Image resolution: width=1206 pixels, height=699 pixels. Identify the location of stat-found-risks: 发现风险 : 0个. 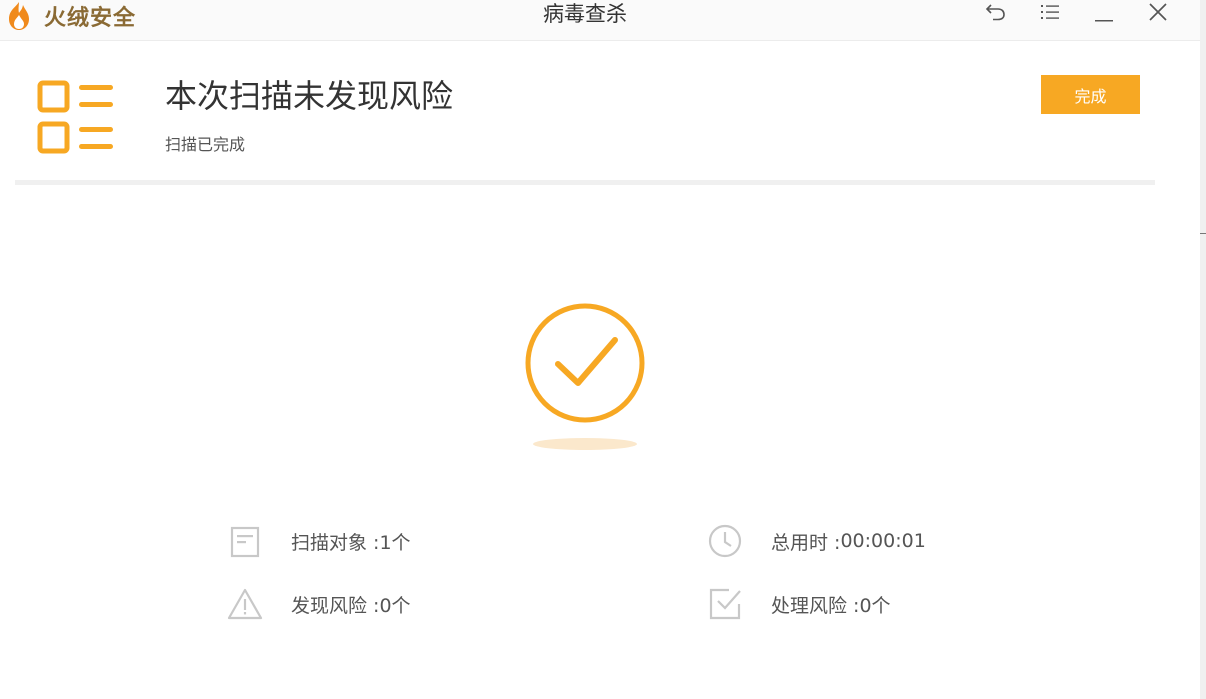
(319, 604).